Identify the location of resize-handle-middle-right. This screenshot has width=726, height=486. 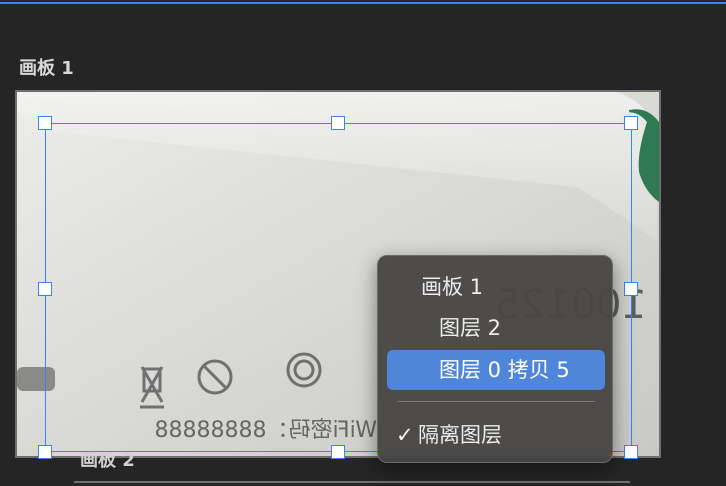
(631, 289).